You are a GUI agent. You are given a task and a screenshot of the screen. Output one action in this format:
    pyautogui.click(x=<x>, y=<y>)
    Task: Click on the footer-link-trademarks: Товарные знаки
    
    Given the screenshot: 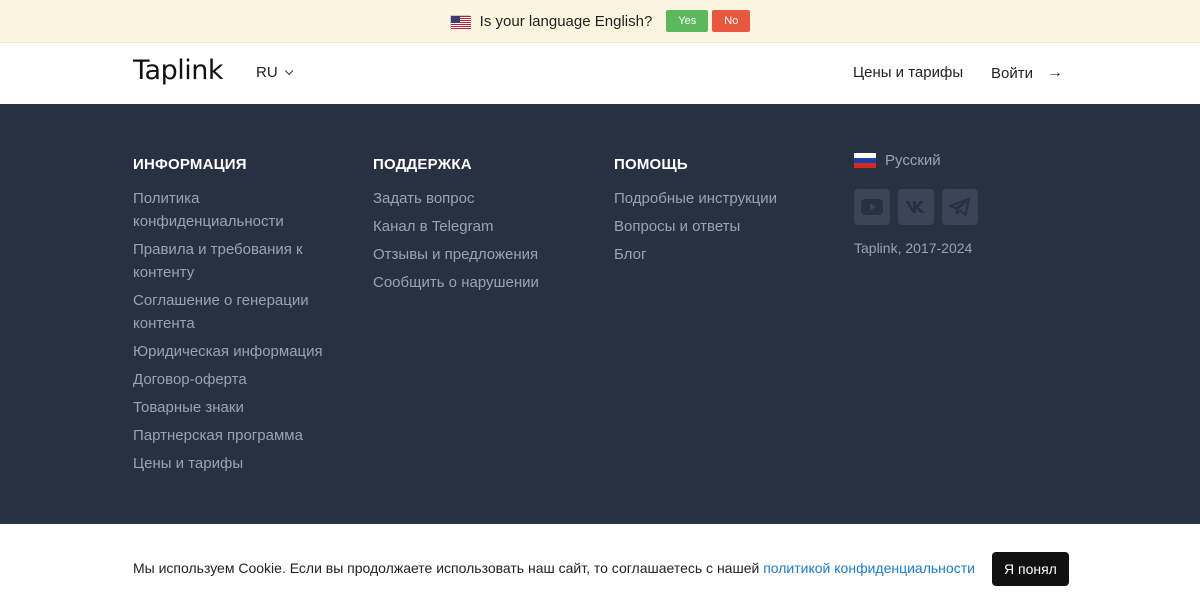 What is the action you would take?
    pyautogui.click(x=238, y=407)
    